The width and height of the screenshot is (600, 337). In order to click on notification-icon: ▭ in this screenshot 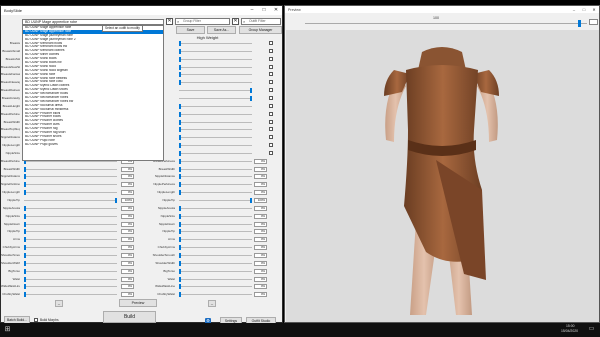, I will do `click(591, 329)`.